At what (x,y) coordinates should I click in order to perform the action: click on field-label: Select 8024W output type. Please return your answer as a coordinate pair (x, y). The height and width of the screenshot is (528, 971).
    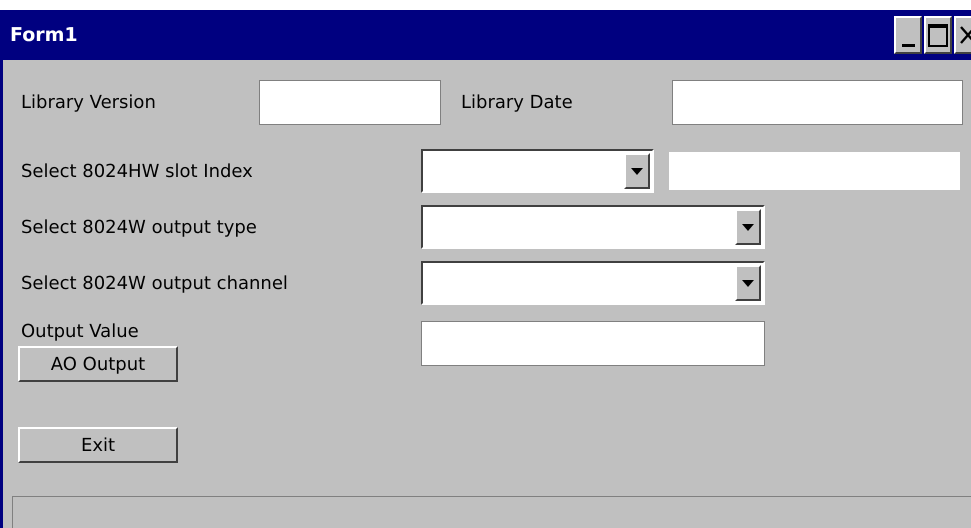
    Looking at the image, I should click on (139, 227).